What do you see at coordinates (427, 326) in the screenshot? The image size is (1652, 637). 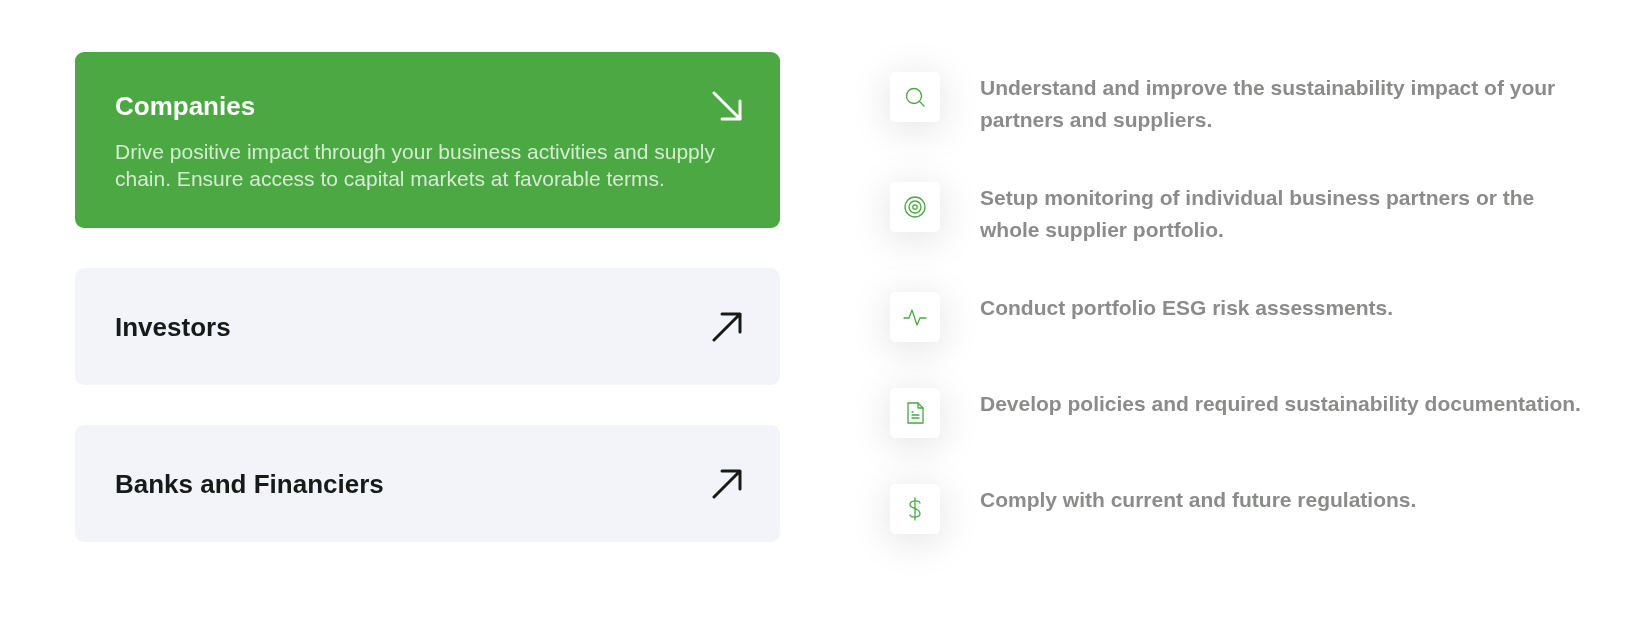 I see `audience-card: Investors` at bounding box center [427, 326].